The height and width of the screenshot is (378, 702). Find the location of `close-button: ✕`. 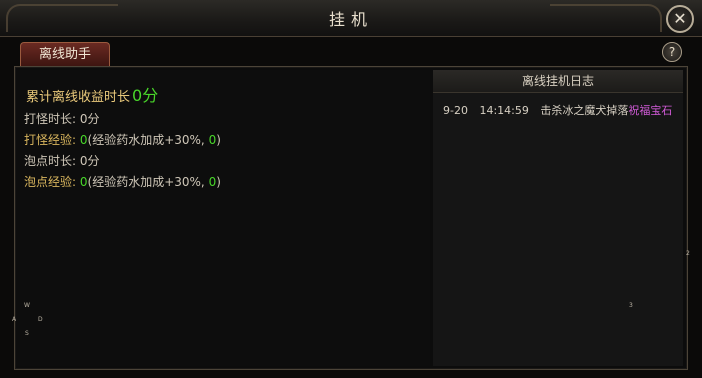

close-button: ✕ is located at coordinates (680, 19).